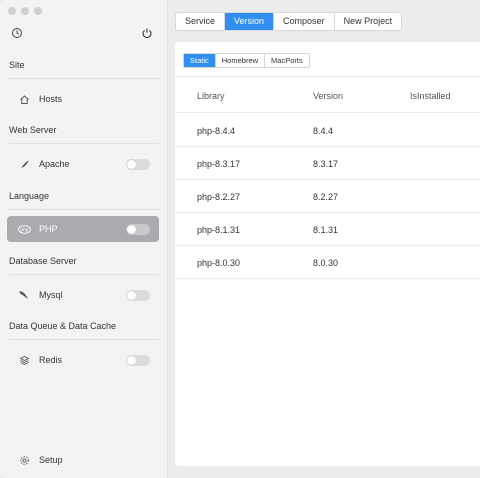 The image size is (480, 478). Describe the element at coordinates (219, 197) in the screenshot. I see `library-cell: php-8.2.27` at that location.